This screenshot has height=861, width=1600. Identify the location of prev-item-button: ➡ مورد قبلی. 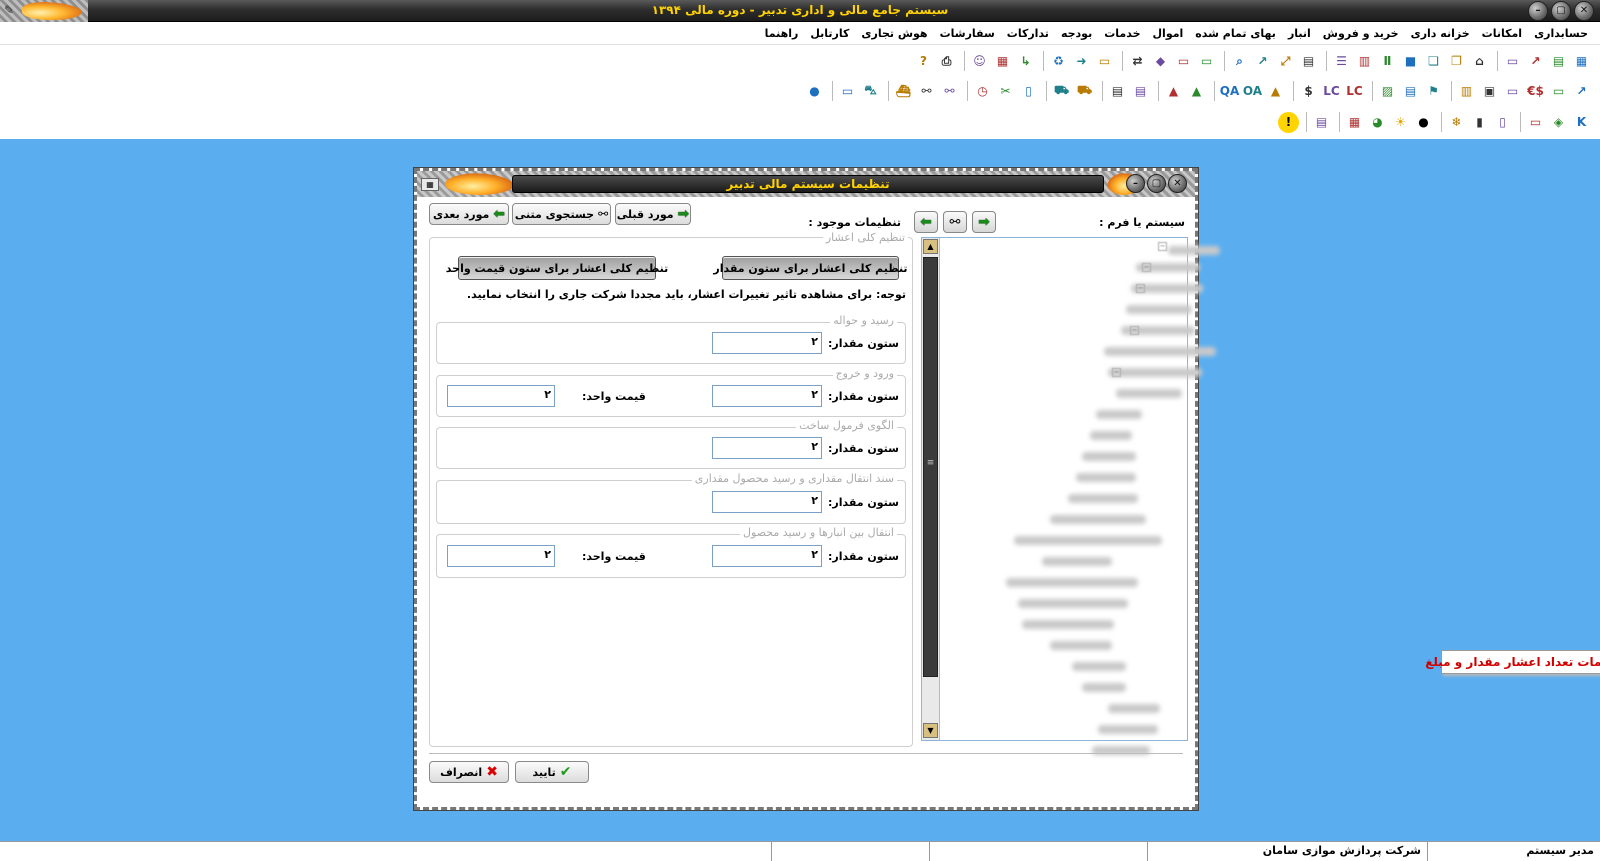
(653, 214).